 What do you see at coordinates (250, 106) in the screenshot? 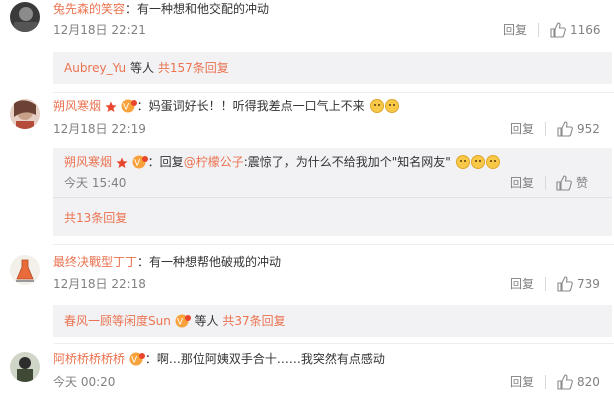
I see `comment-text: ：妈蛋词好长！！听得我差点一口气上不来` at bounding box center [250, 106].